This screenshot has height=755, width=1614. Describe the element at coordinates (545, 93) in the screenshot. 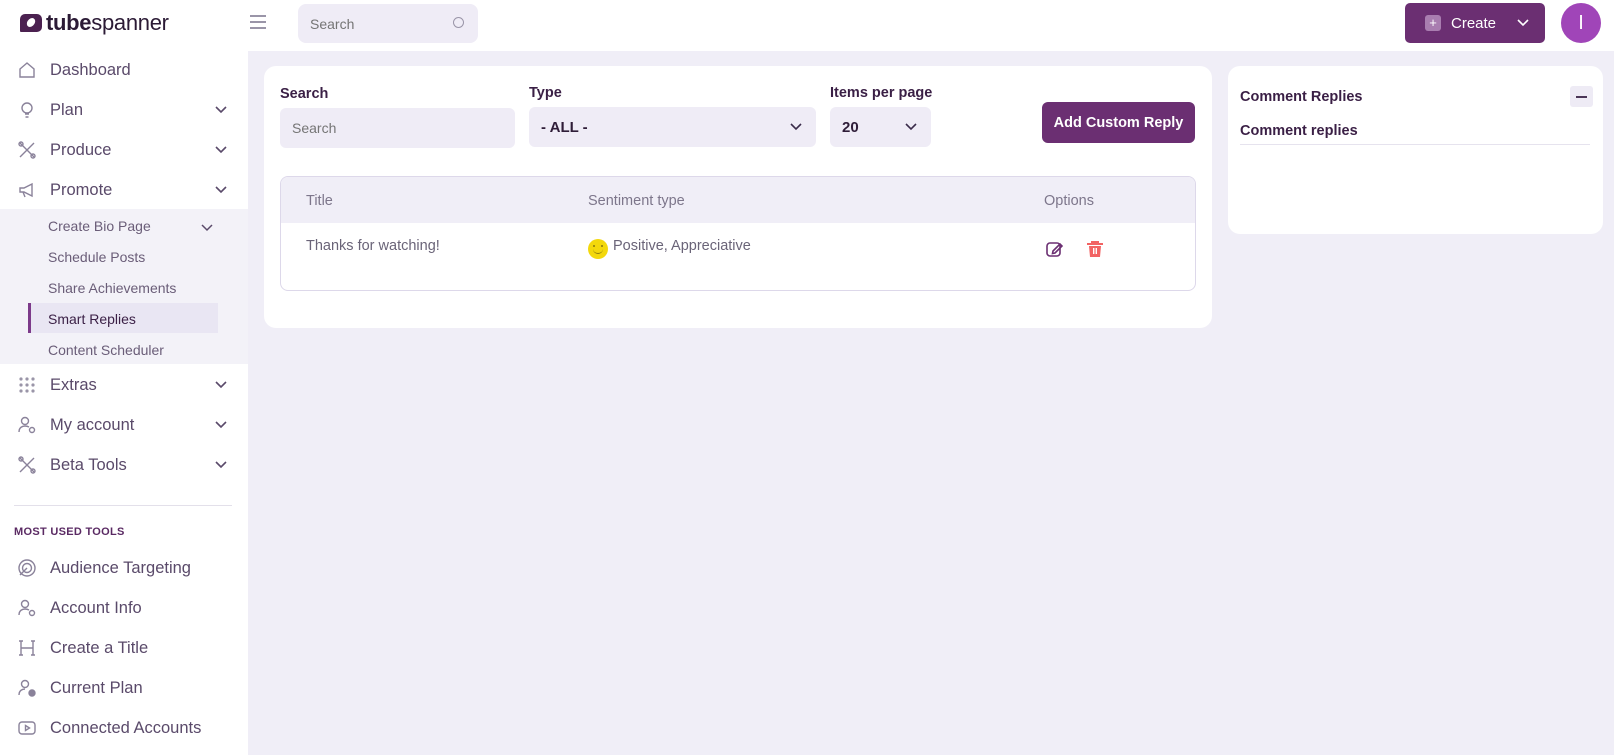

I see `type-label: Type` at that location.